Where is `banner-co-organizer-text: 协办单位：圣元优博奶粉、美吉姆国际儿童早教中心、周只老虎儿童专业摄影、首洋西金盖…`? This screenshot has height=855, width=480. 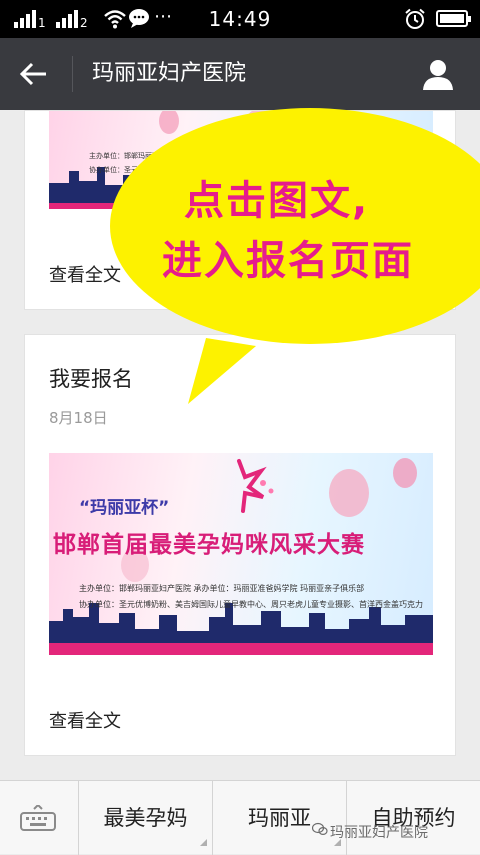 banner-co-organizer-text: 协办单位：圣元优博奶粉、美吉姆国际儿童早教中心、周只老虎儿童专业摄影、首洋西金盖… is located at coordinates (251, 604).